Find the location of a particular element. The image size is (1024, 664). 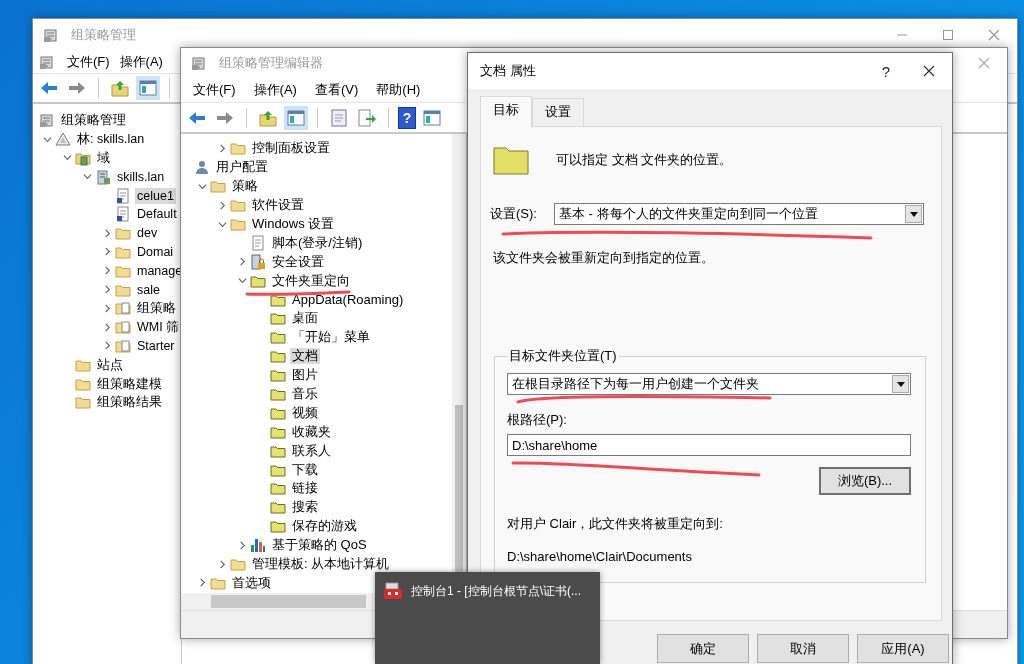

setting-dropdown: 基本 - 将每个人的文件夹重定向到同一个位置 is located at coordinates (739, 214).